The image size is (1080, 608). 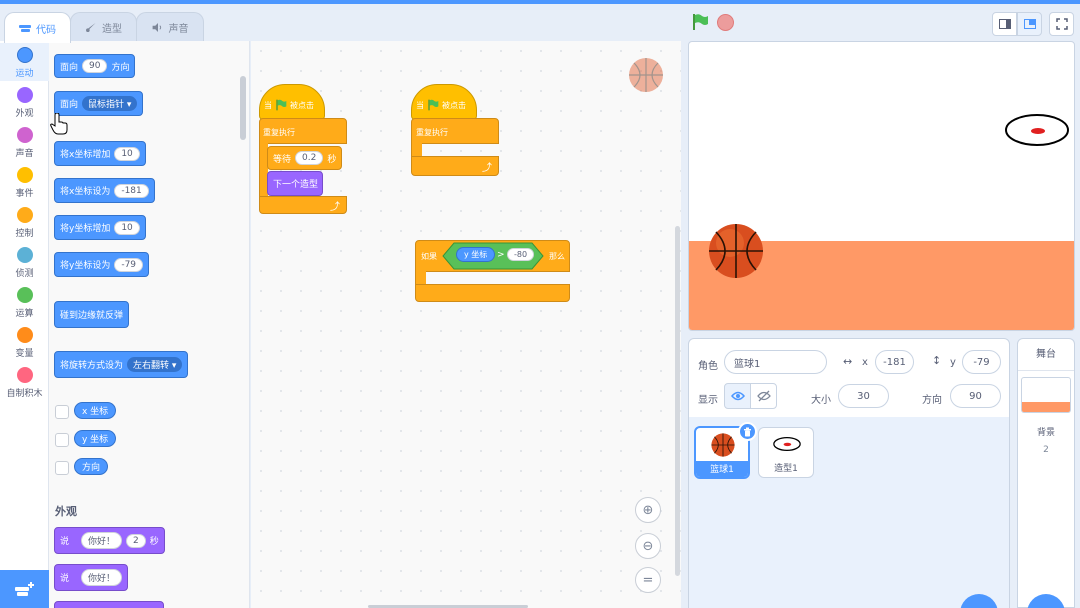 What do you see at coordinates (763, 396) in the screenshot?
I see `show-hidden-button` at bounding box center [763, 396].